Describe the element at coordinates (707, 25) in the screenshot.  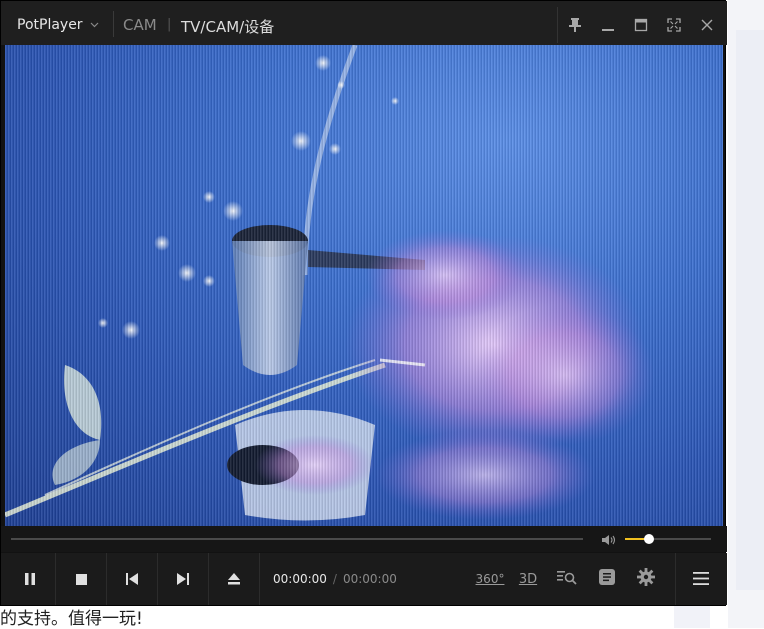
I see `close-icon` at that location.